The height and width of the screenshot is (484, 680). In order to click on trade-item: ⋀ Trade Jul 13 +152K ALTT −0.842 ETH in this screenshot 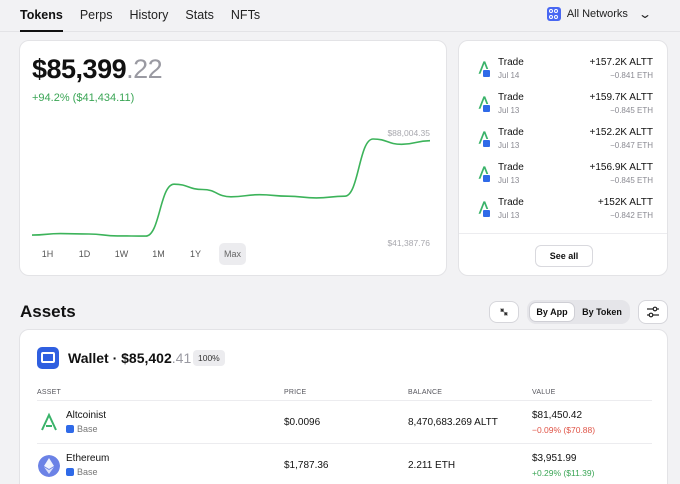, I will do `click(565, 211)`.